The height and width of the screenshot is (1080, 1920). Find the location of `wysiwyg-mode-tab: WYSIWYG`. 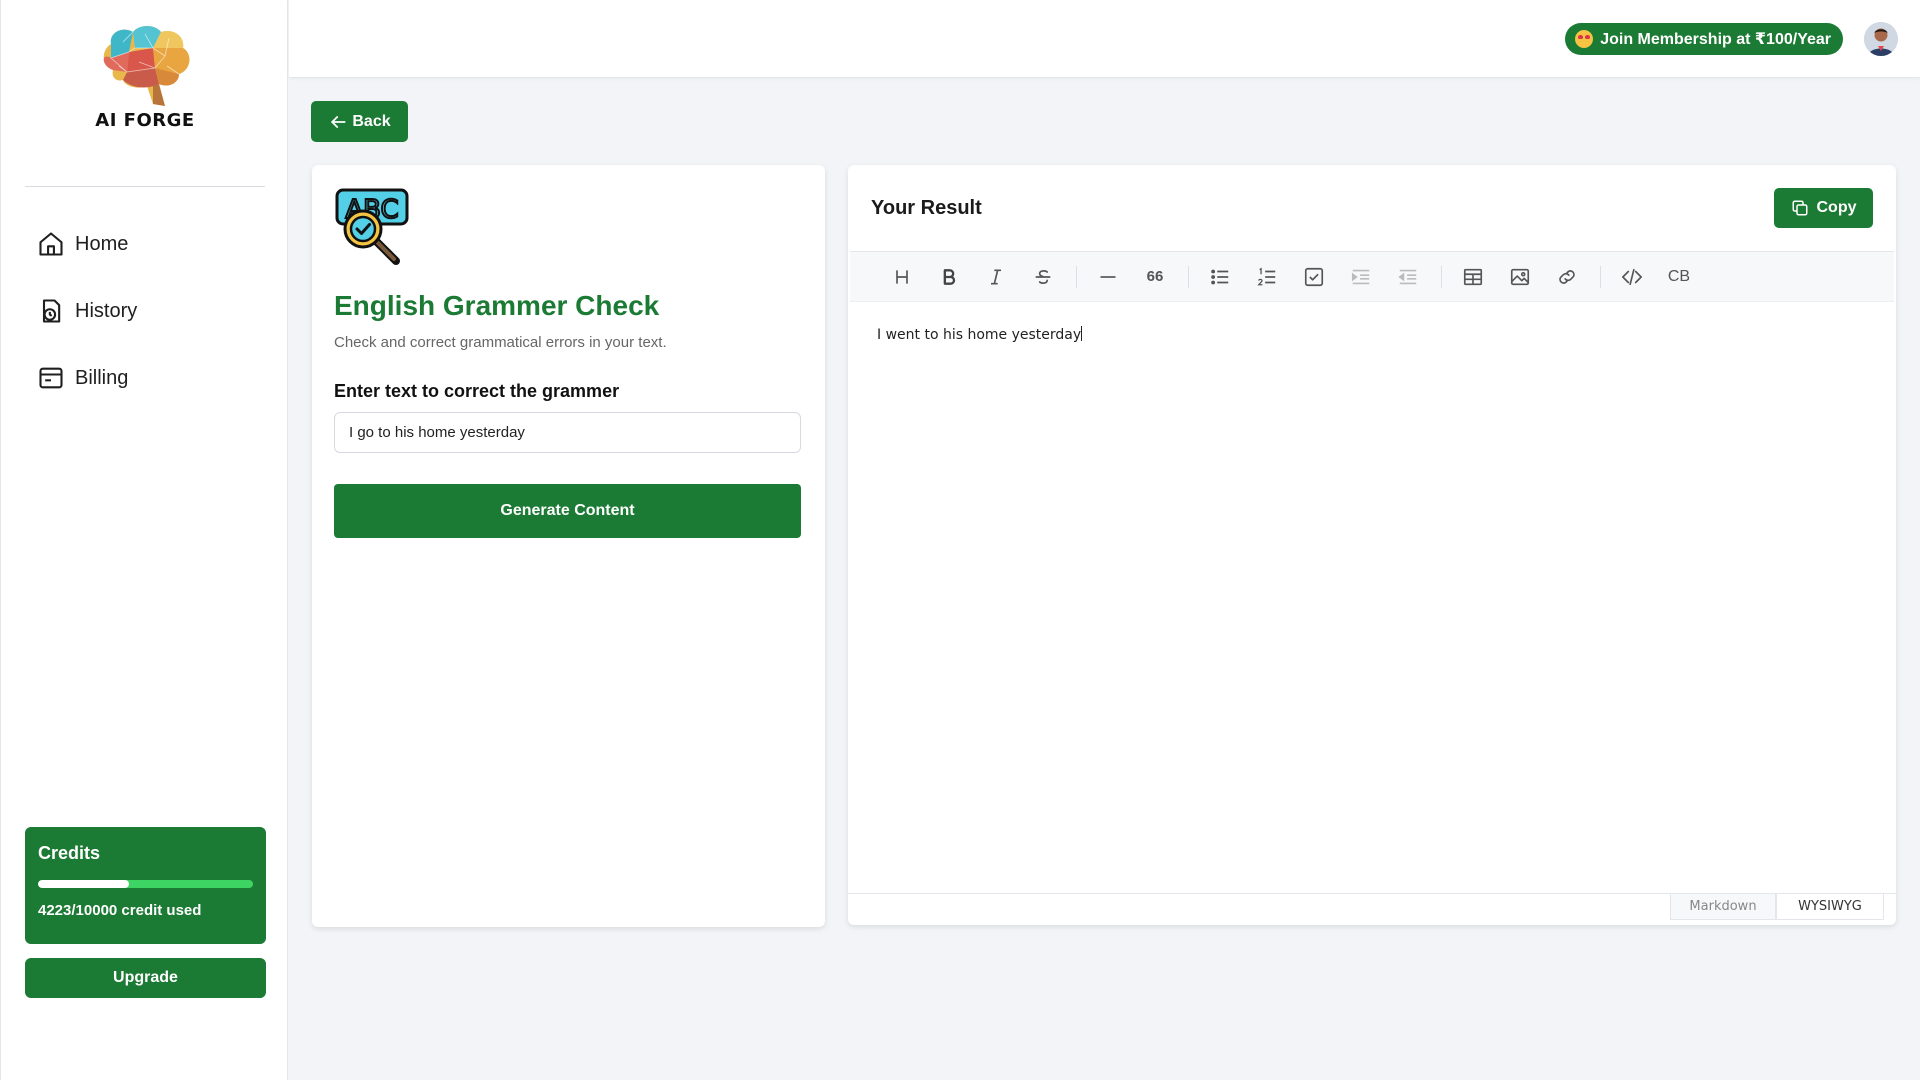

wysiwyg-mode-tab: WYSIWYG is located at coordinates (1830, 907).